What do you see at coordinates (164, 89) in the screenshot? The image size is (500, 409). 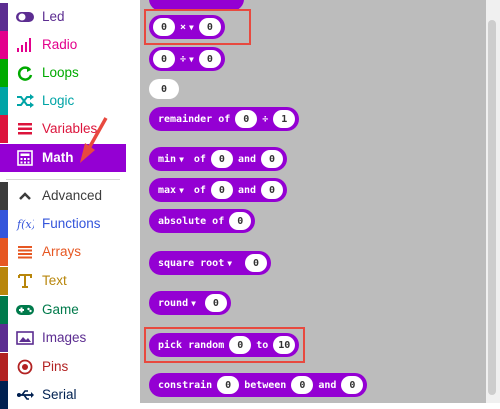 I see `number-block: 0` at bounding box center [164, 89].